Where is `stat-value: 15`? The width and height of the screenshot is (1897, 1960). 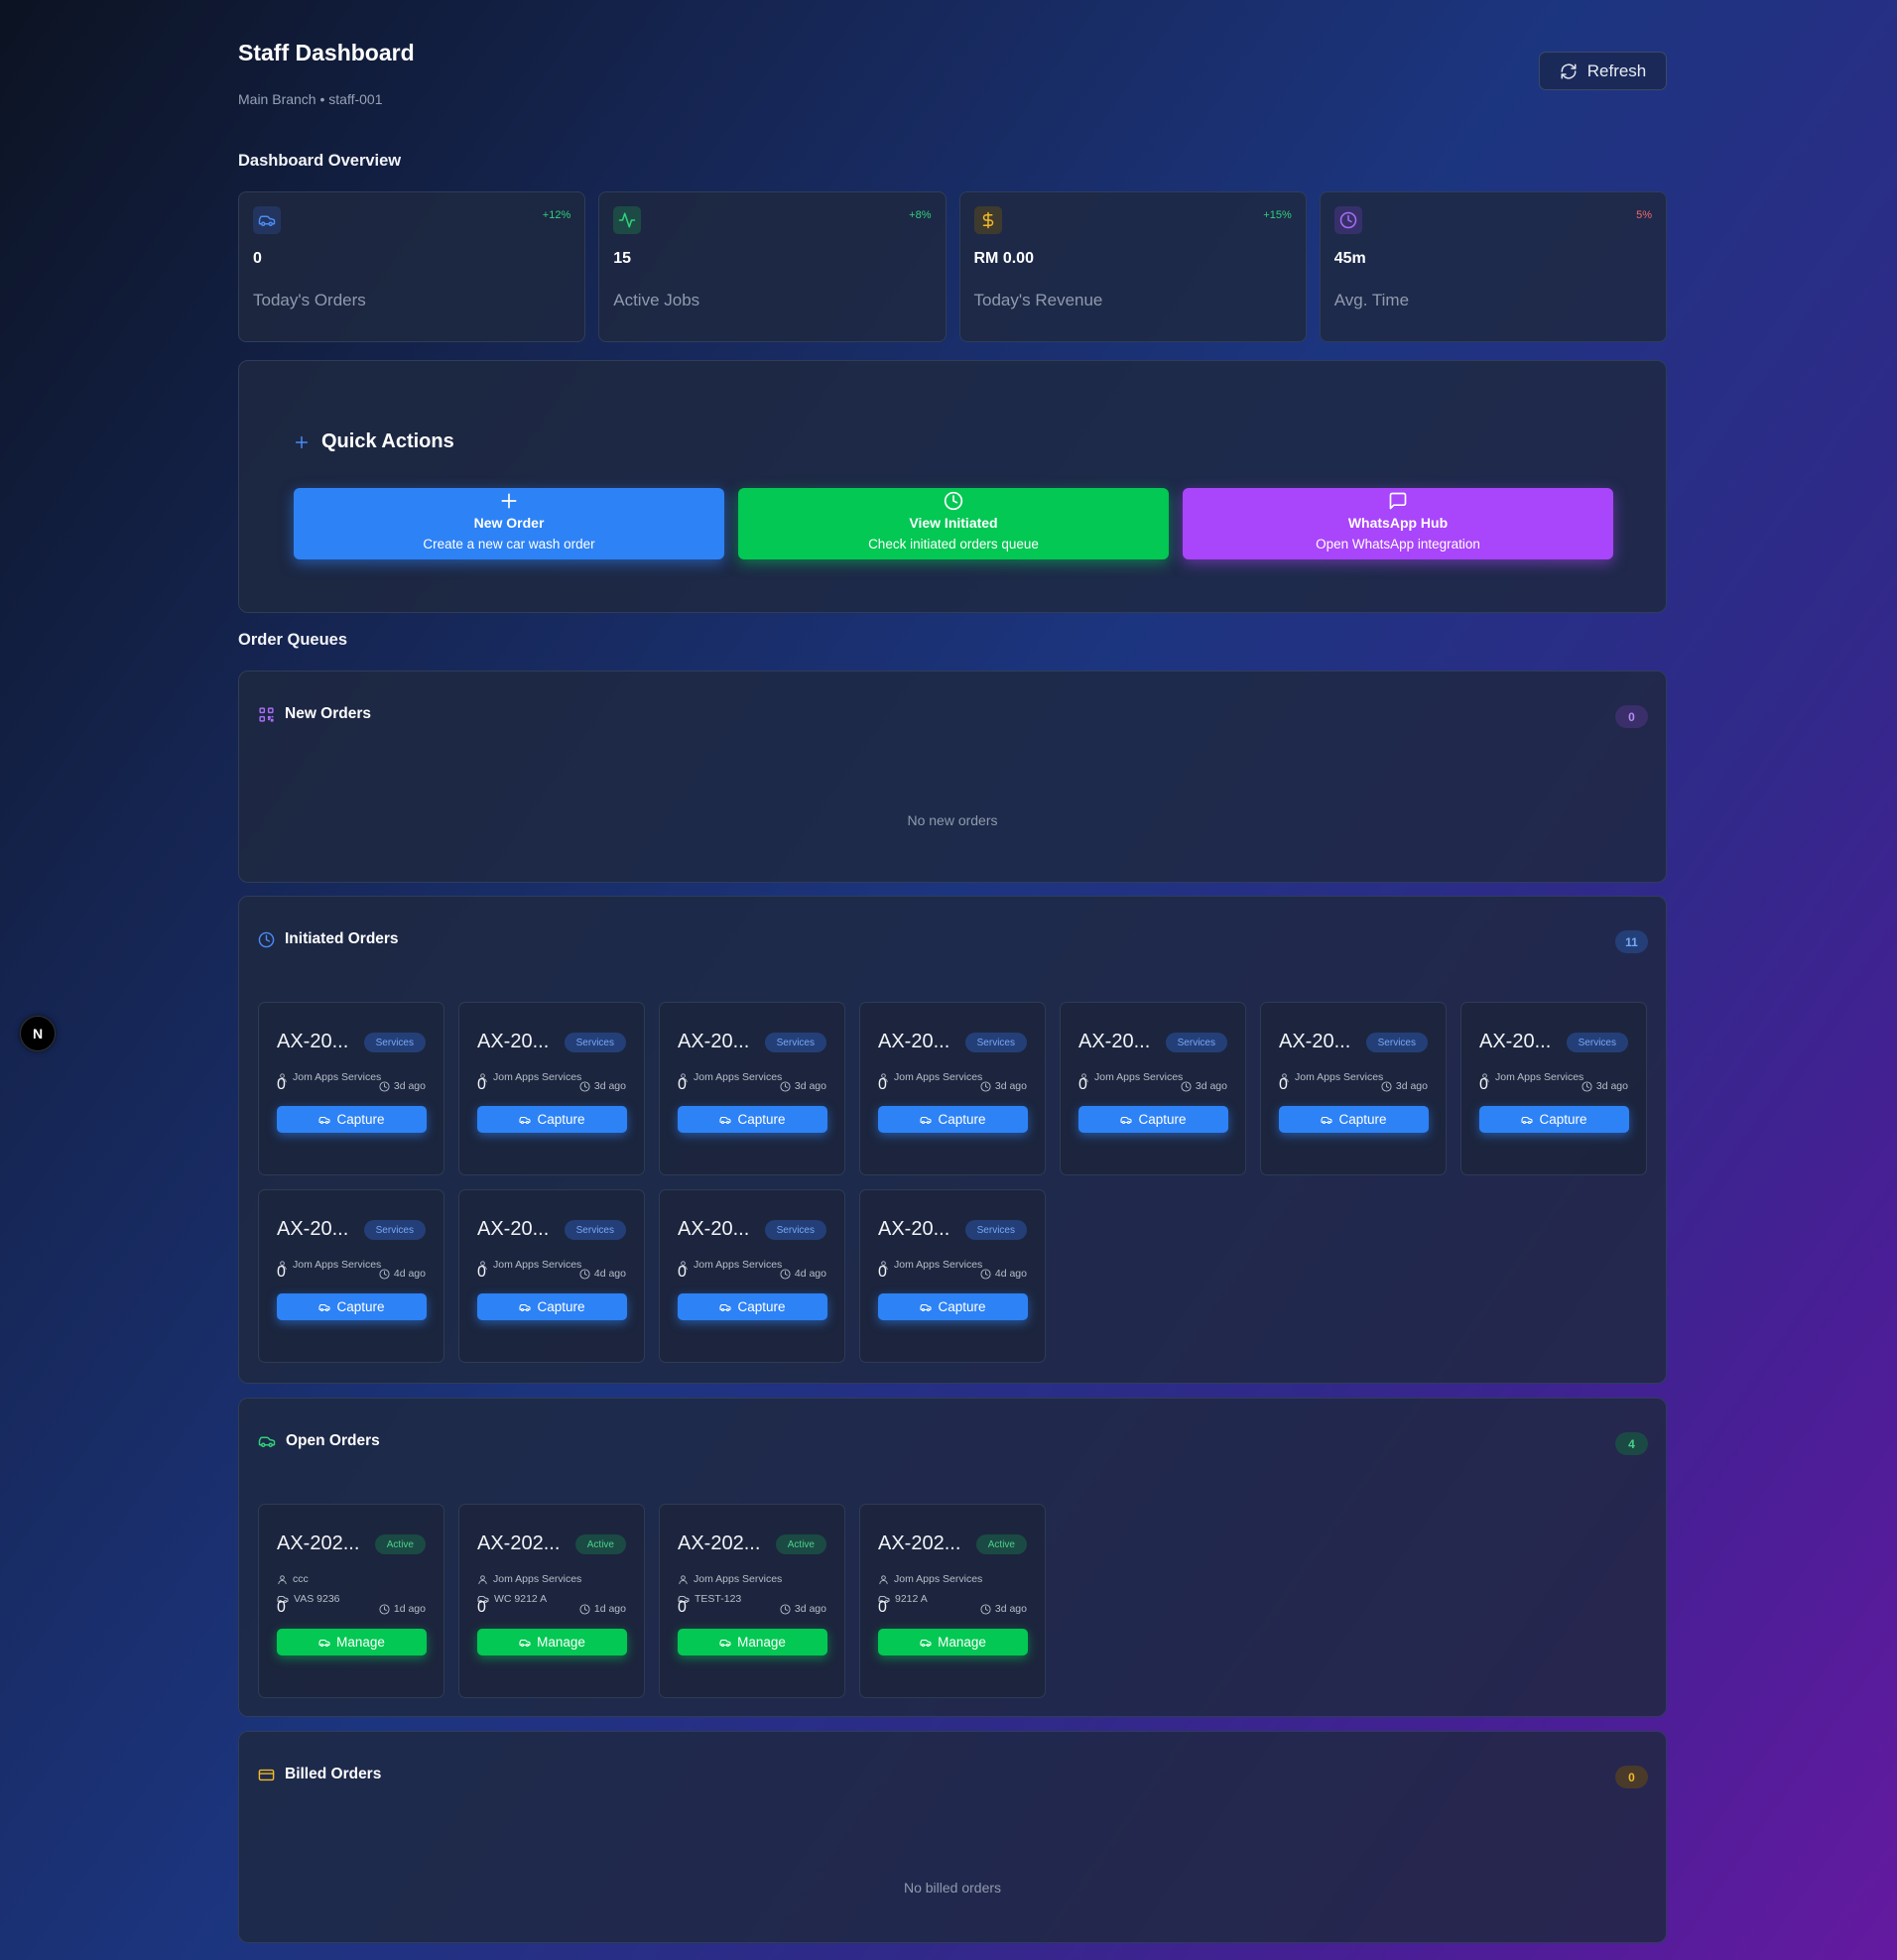
stat-value: 15 is located at coordinates (622, 259).